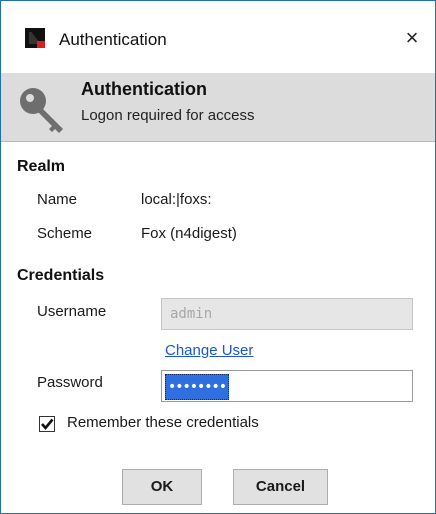  What do you see at coordinates (61, 275) in the screenshot?
I see `credentials-heading: Credentials` at bounding box center [61, 275].